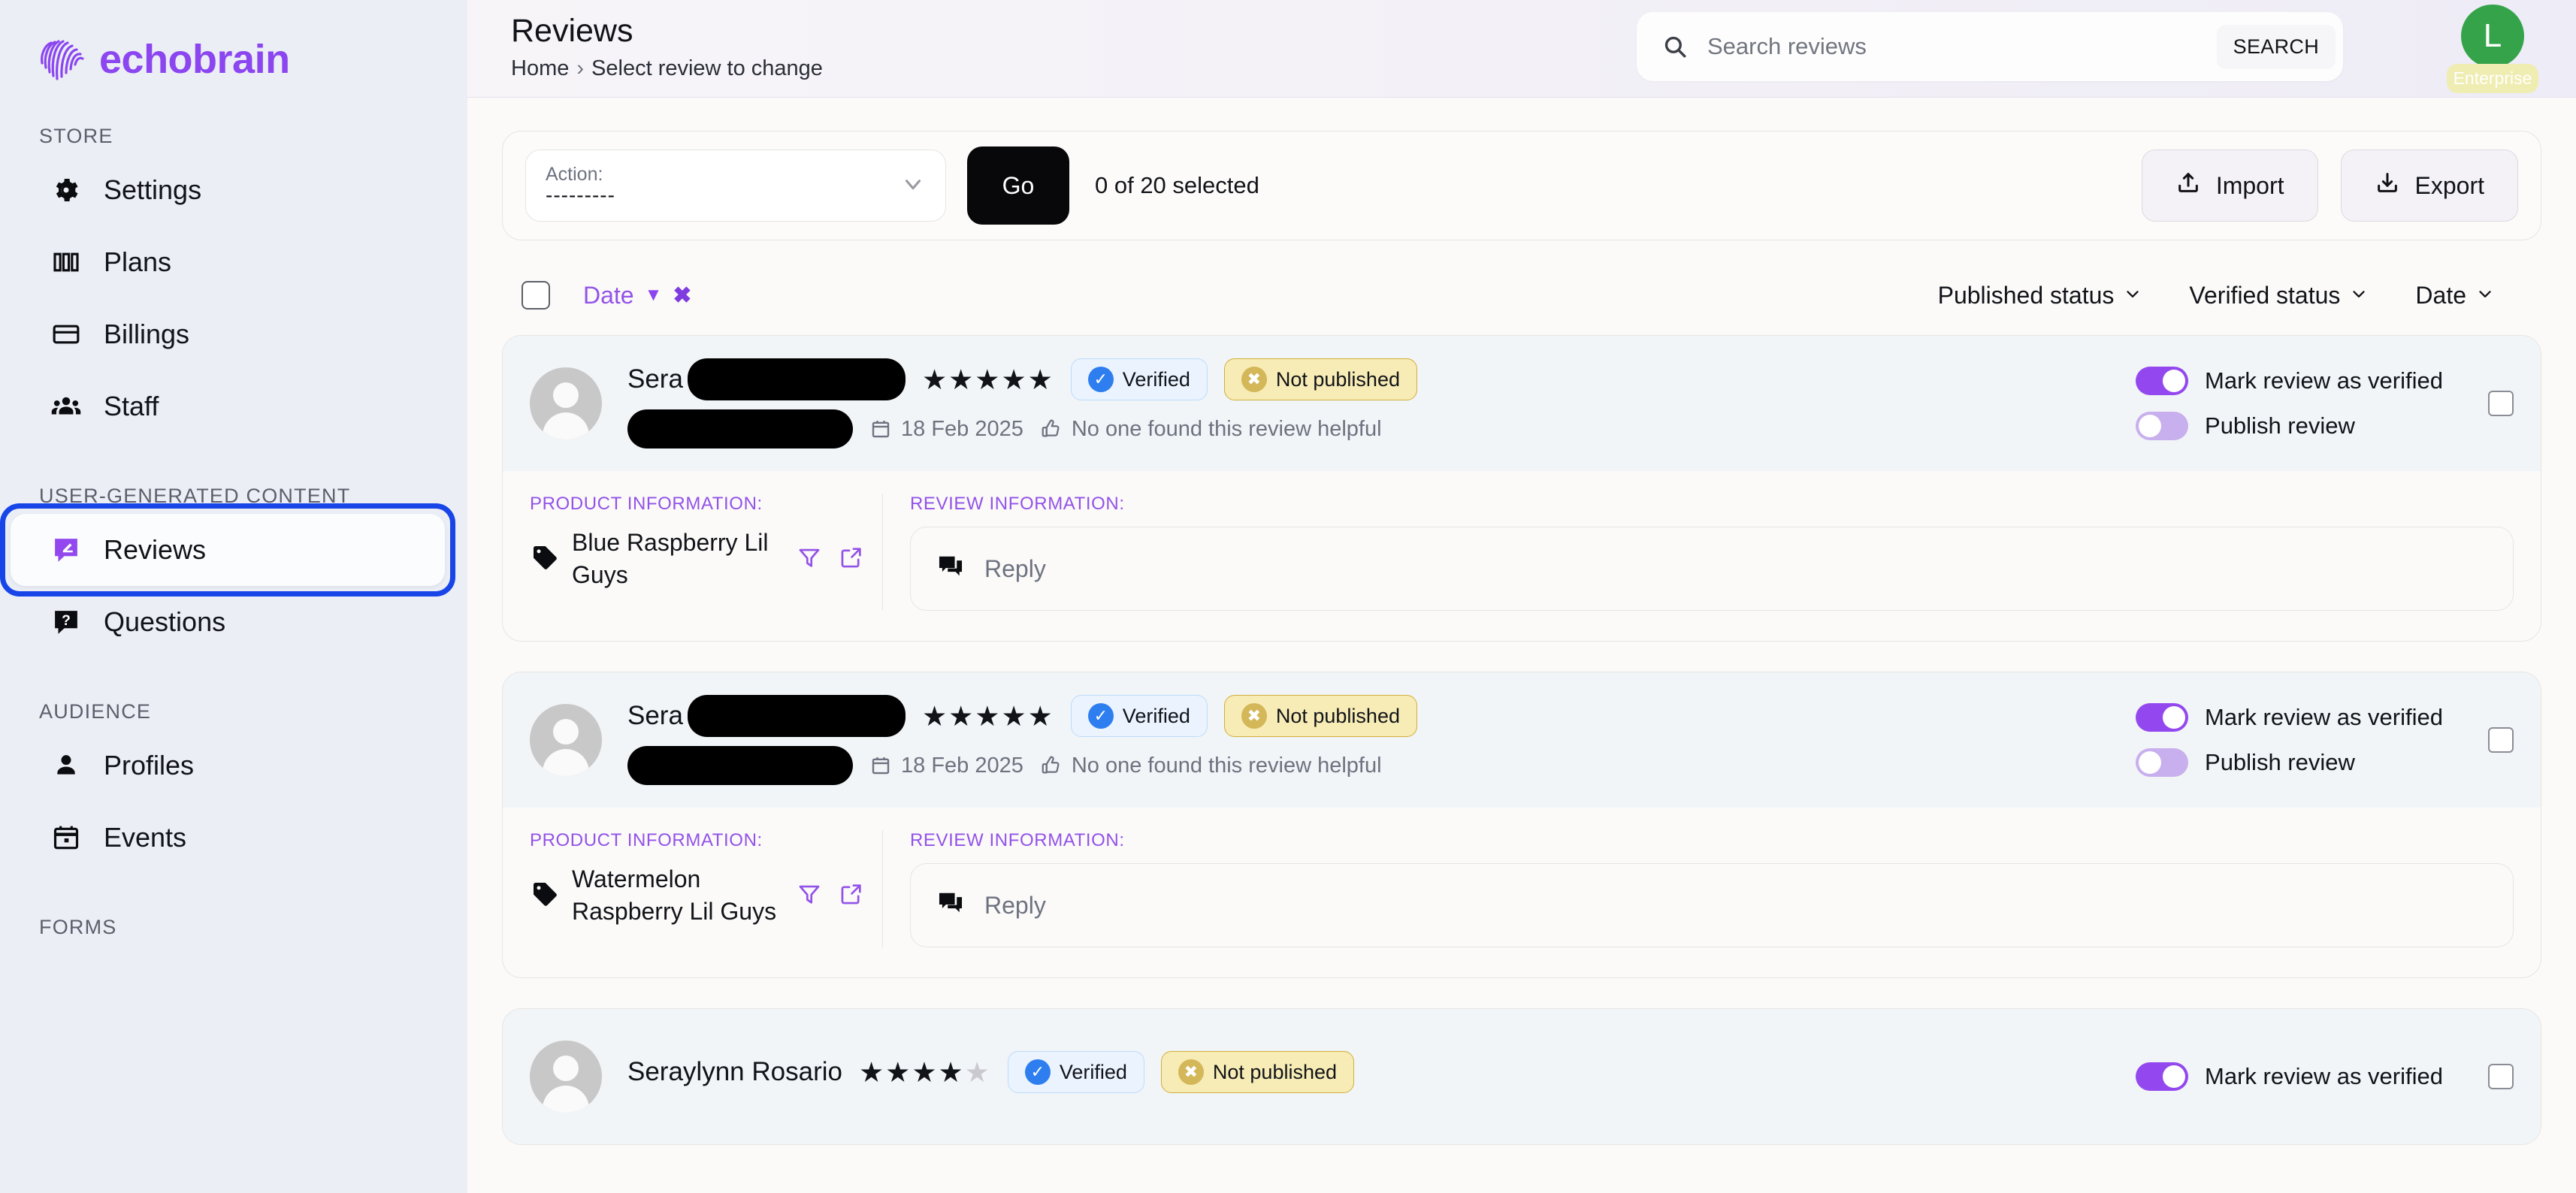 The image size is (2576, 1193). What do you see at coordinates (670, 559) in the screenshot?
I see `product-name: Blue Raspberry Lil Guys` at bounding box center [670, 559].